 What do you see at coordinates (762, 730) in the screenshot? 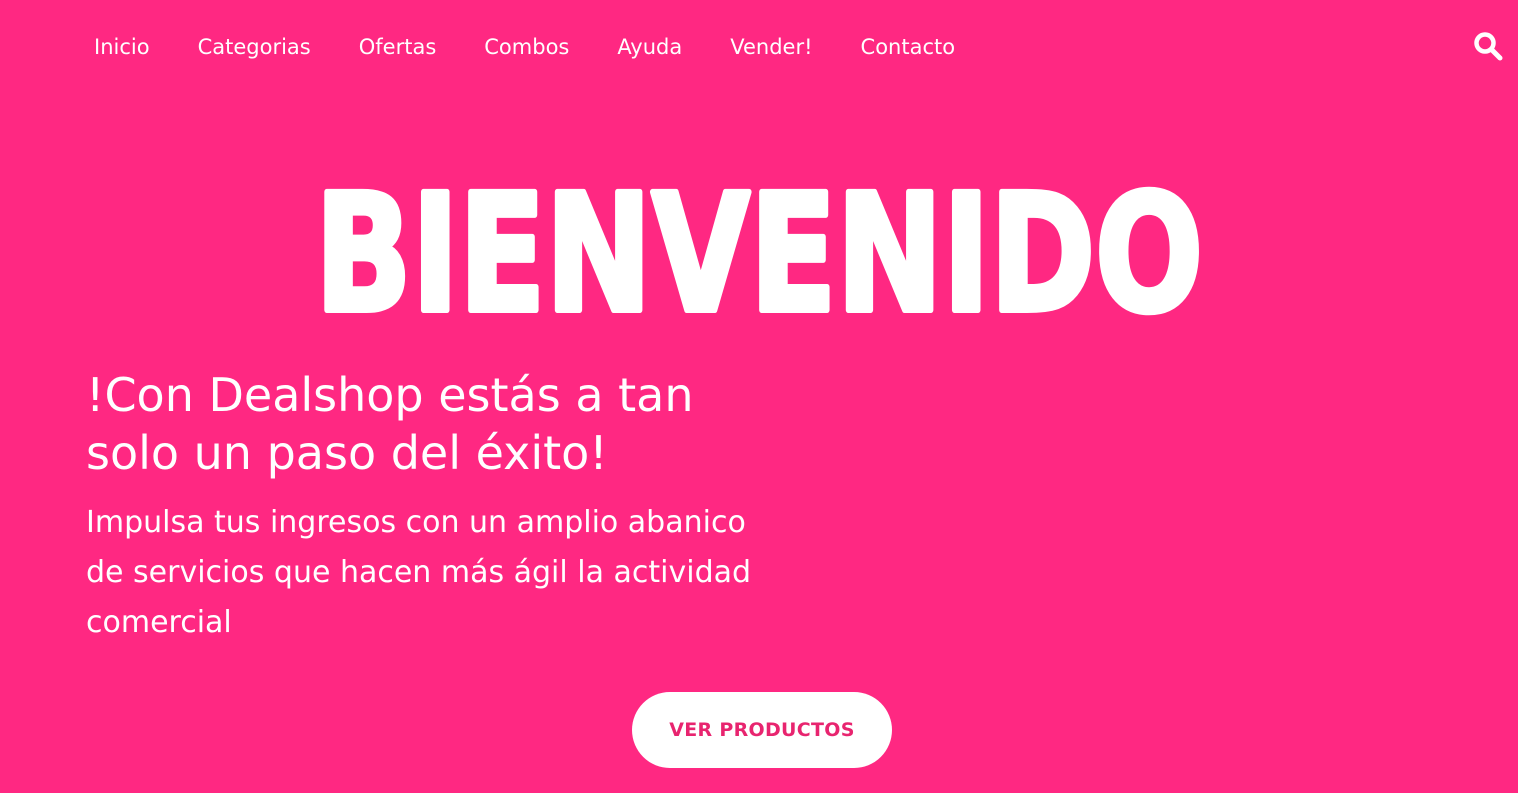
I see `ver-productos-button: VER PRODUCTOS` at bounding box center [762, 730].